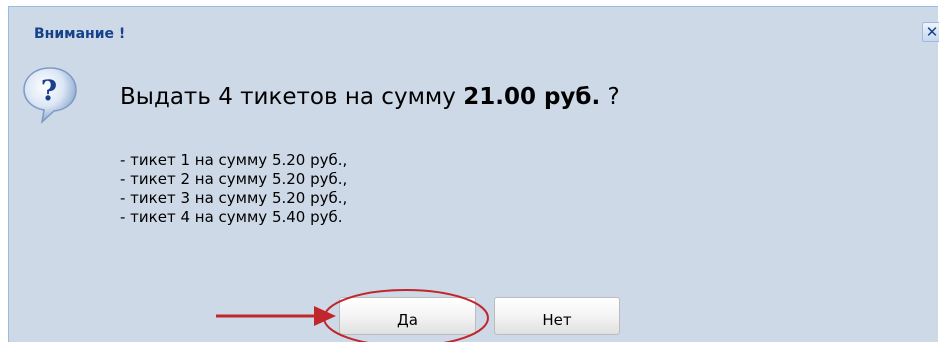 This screenshot has height=342, width=939. What do you see at coordinates (292, 97) in the screenshot?
I see `question-prefix: Выдать 4 тикетов на сумму` at bounding box center [292, 97].